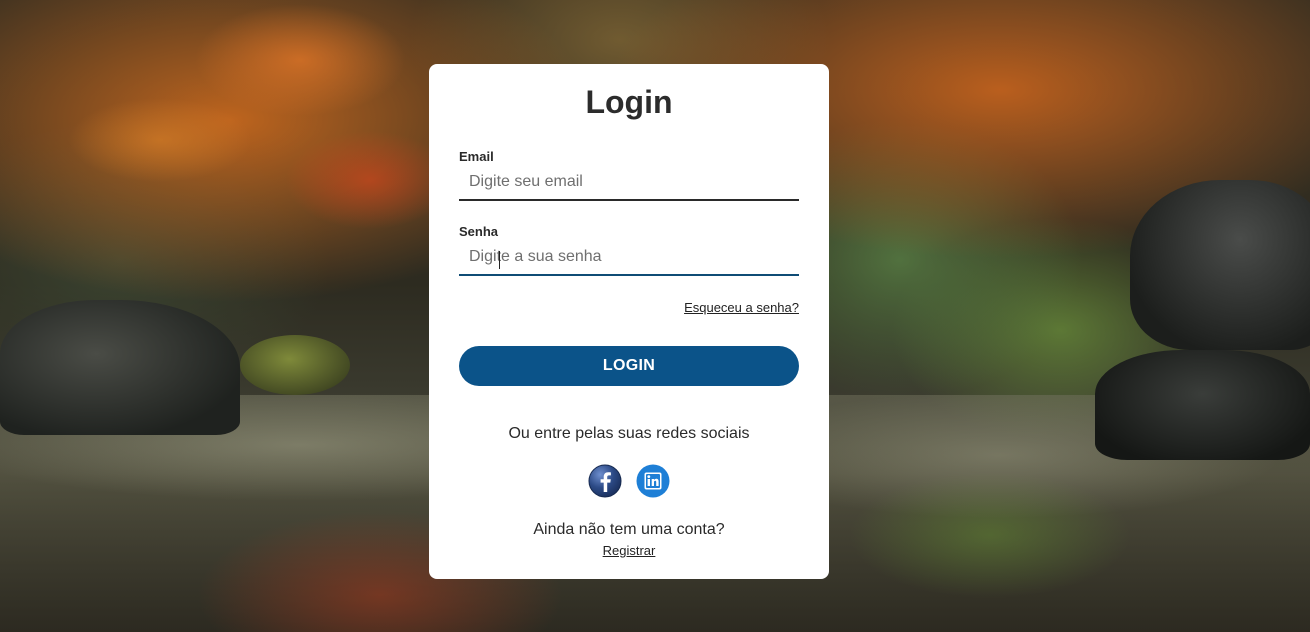 The height and width of the screenshot is (632, 1310). I want to click on facebook-icon, so click(605, 481).